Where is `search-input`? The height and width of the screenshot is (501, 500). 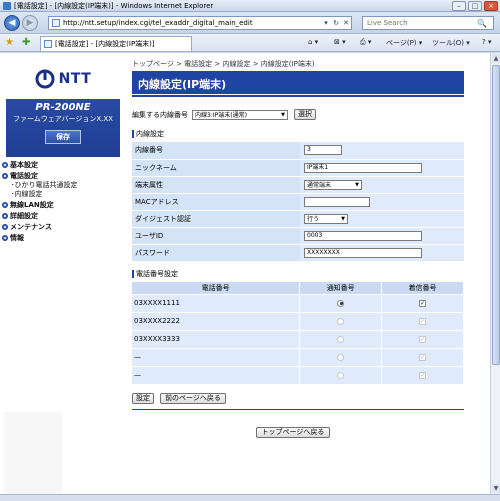 search-input is located at coordinates (419, 23).